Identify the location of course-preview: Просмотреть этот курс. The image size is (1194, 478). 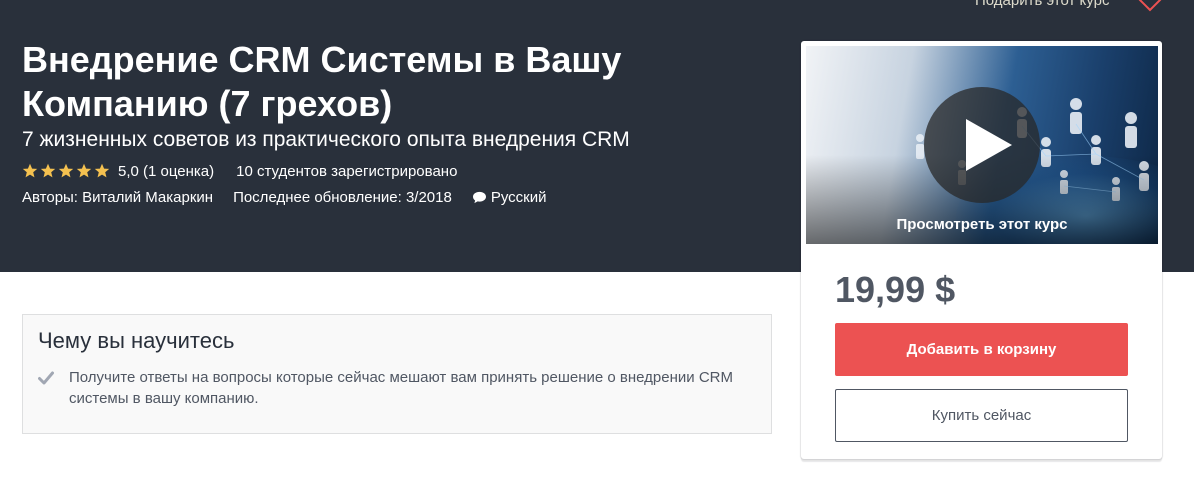
(982, 145).